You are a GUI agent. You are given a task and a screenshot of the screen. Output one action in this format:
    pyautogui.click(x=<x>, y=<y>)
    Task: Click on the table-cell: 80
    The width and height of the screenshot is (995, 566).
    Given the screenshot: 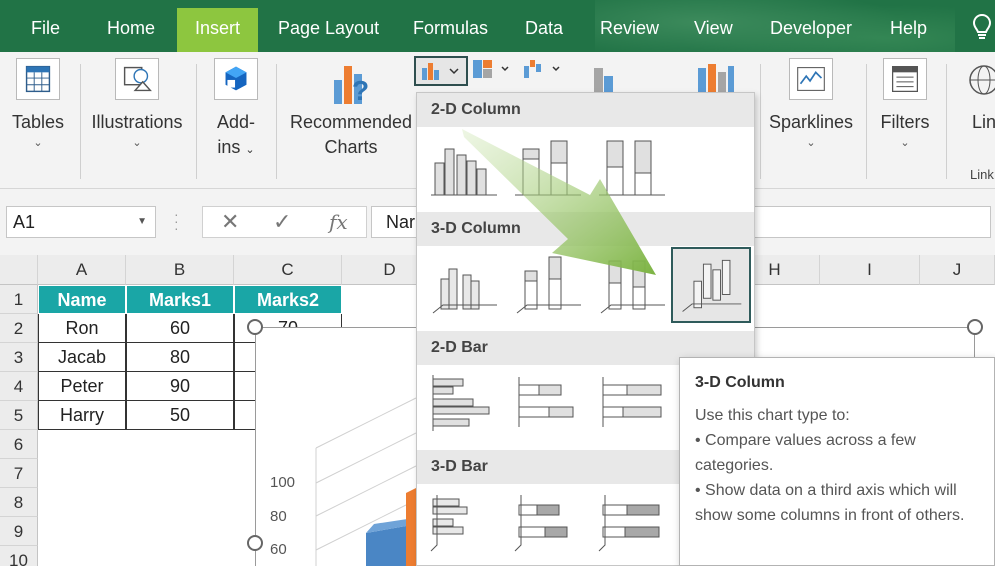 What is the action you would take?
    pyautogui.click(x=180, y=357)
    